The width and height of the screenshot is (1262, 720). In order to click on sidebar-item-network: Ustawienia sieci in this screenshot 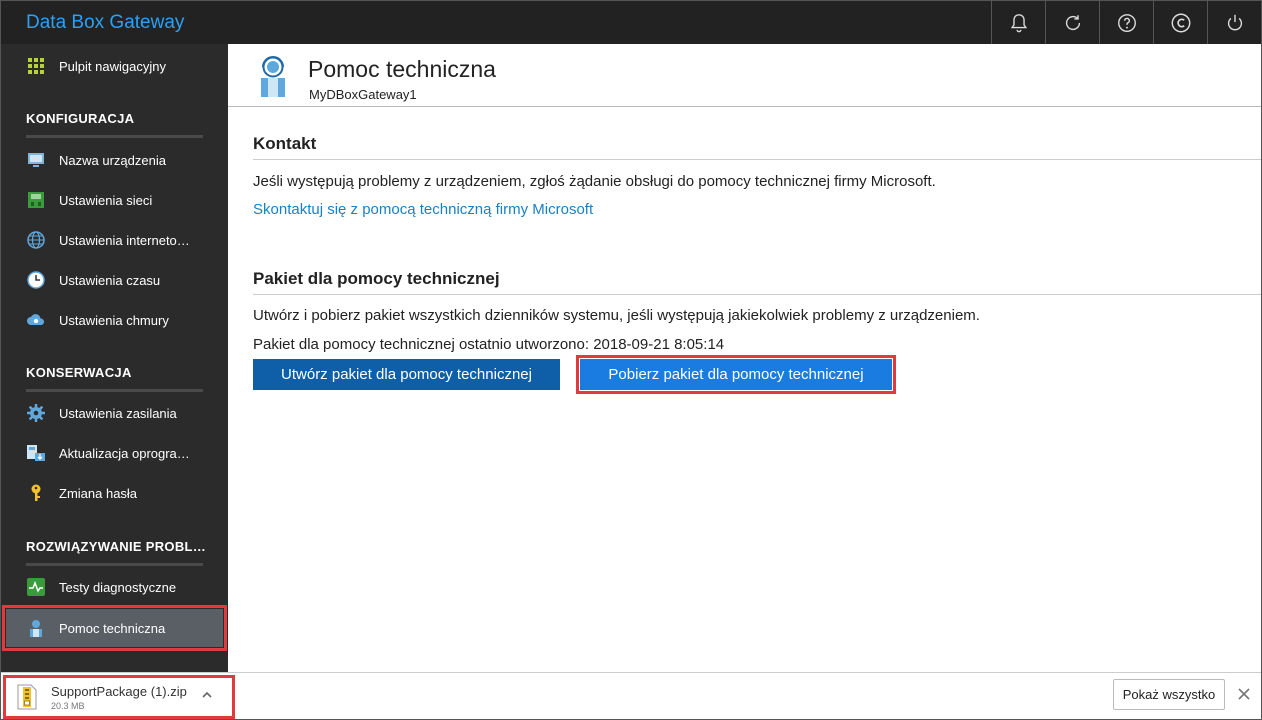, I will do `click(114, 200)`.